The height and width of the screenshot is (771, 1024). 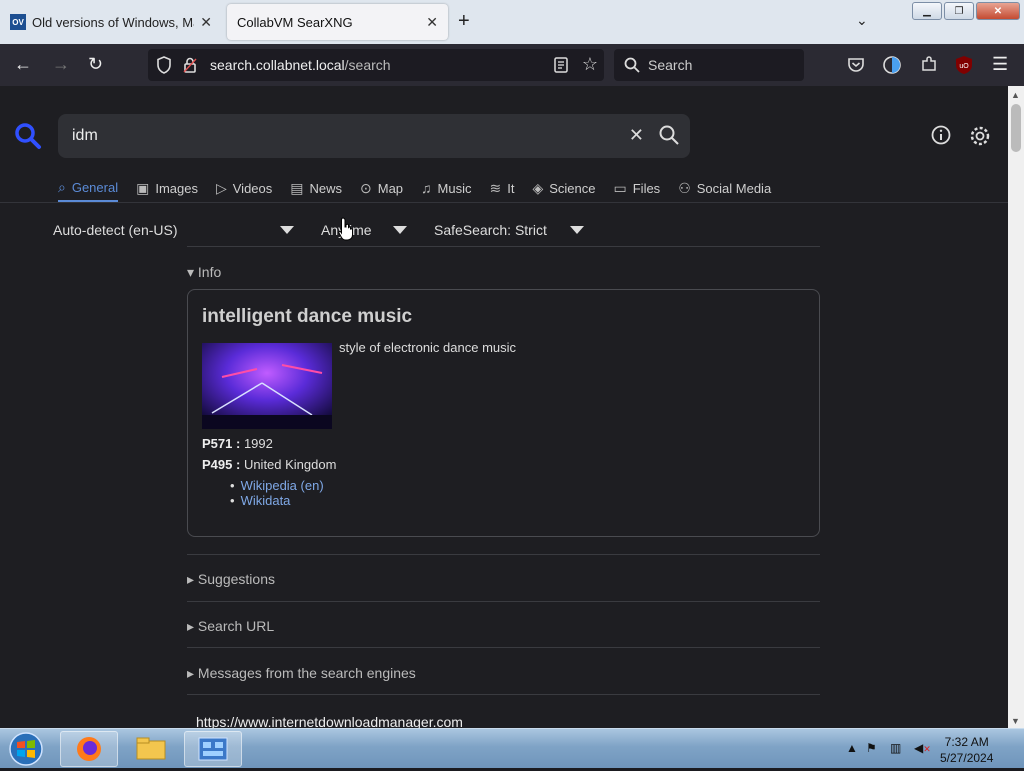 I want to click on account-icon, so click(x=892, y=65).